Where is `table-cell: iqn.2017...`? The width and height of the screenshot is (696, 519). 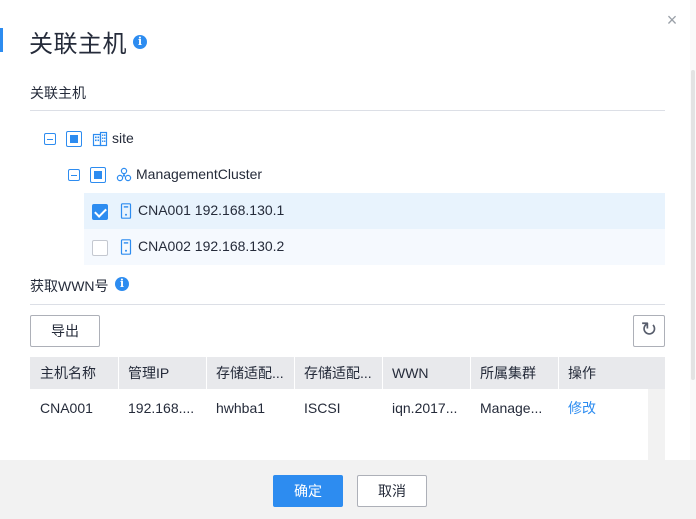
table-cell: iqn.2017... is located at coordinates (425, 408).